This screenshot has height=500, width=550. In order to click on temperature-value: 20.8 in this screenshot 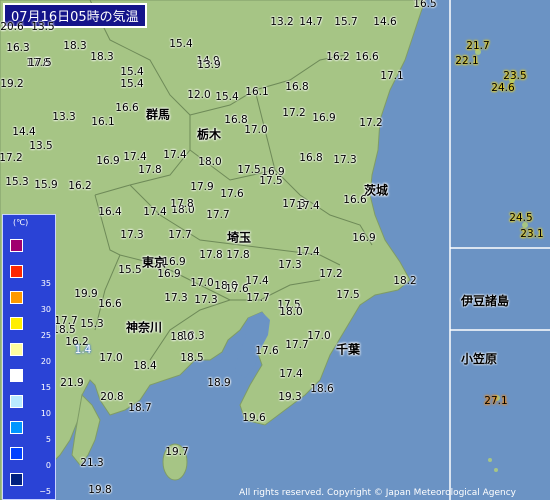, I will do `click(112, 397)`.